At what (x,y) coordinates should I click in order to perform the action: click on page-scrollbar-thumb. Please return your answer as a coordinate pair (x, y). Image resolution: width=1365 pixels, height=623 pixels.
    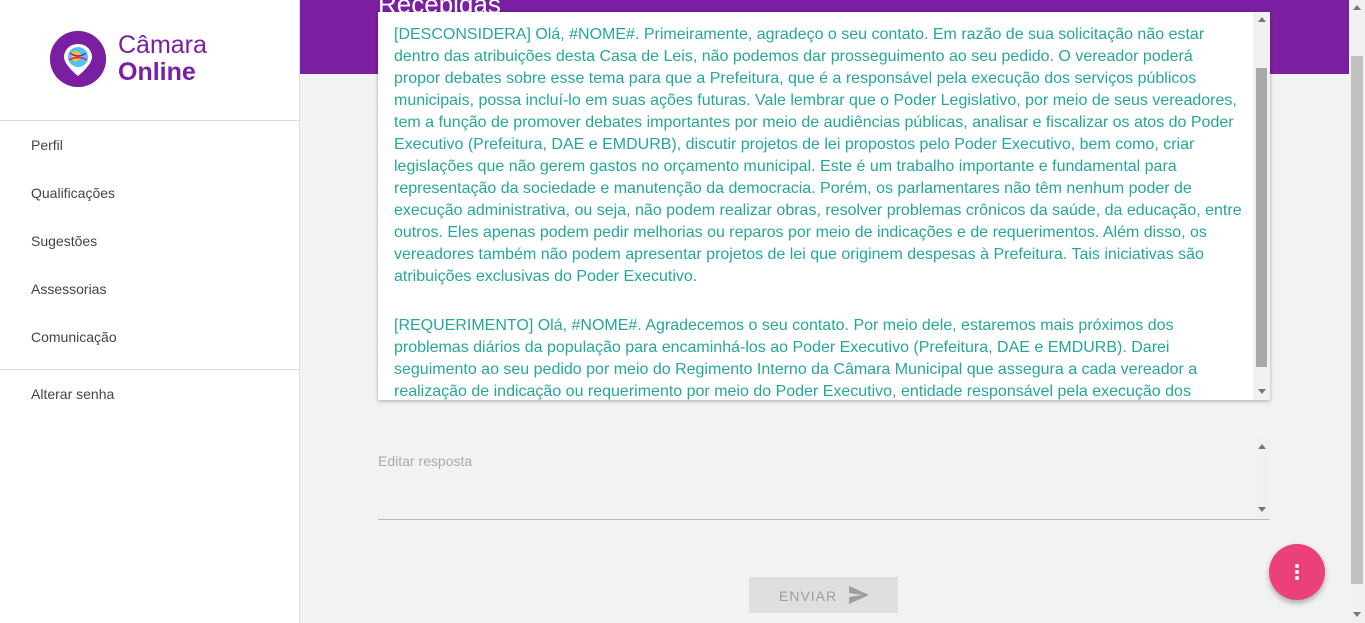
    Looking at the image, I should click on (1357, 320).